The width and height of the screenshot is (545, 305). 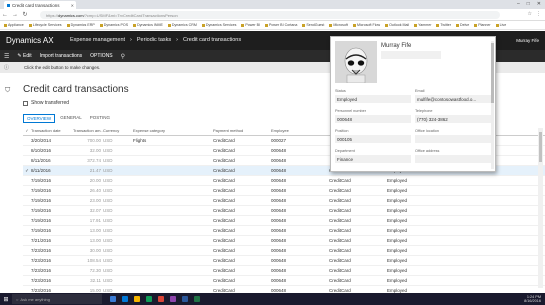 What do you see at coordinates (373, 139) in the screenshot?
I see `card-position-value: 000105` at bounding box center [373, 139].